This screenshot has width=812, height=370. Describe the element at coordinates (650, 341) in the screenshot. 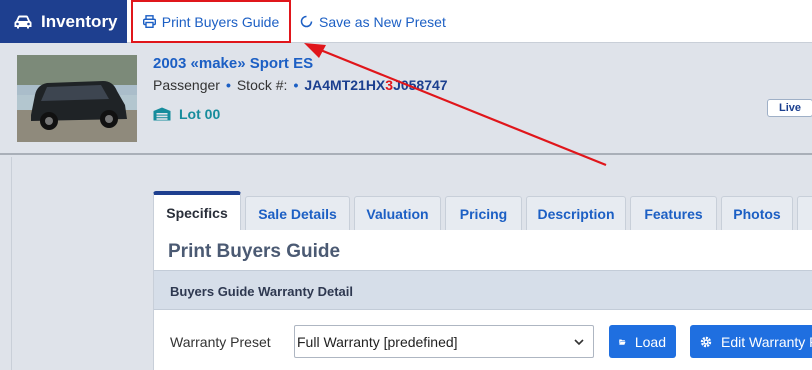

I see `load-label: Load` at that location.